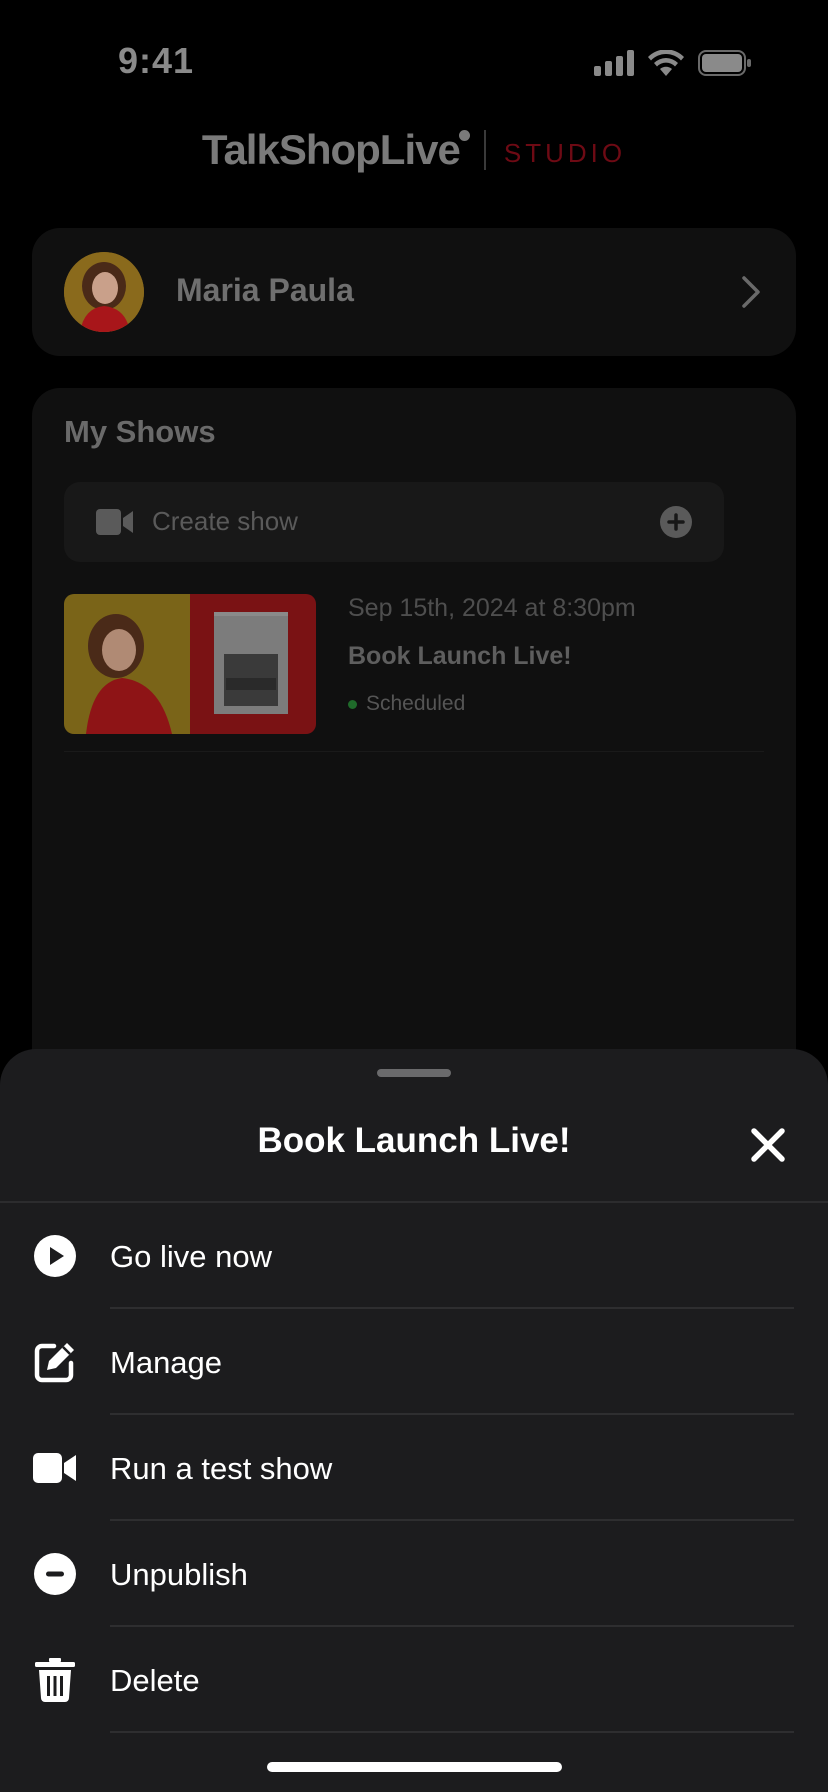 The image size is (828, 1792). What do you see at coordinates (666, 63) in the screenshot?
I see `wifi-icon` at bounding box center [666, 63].